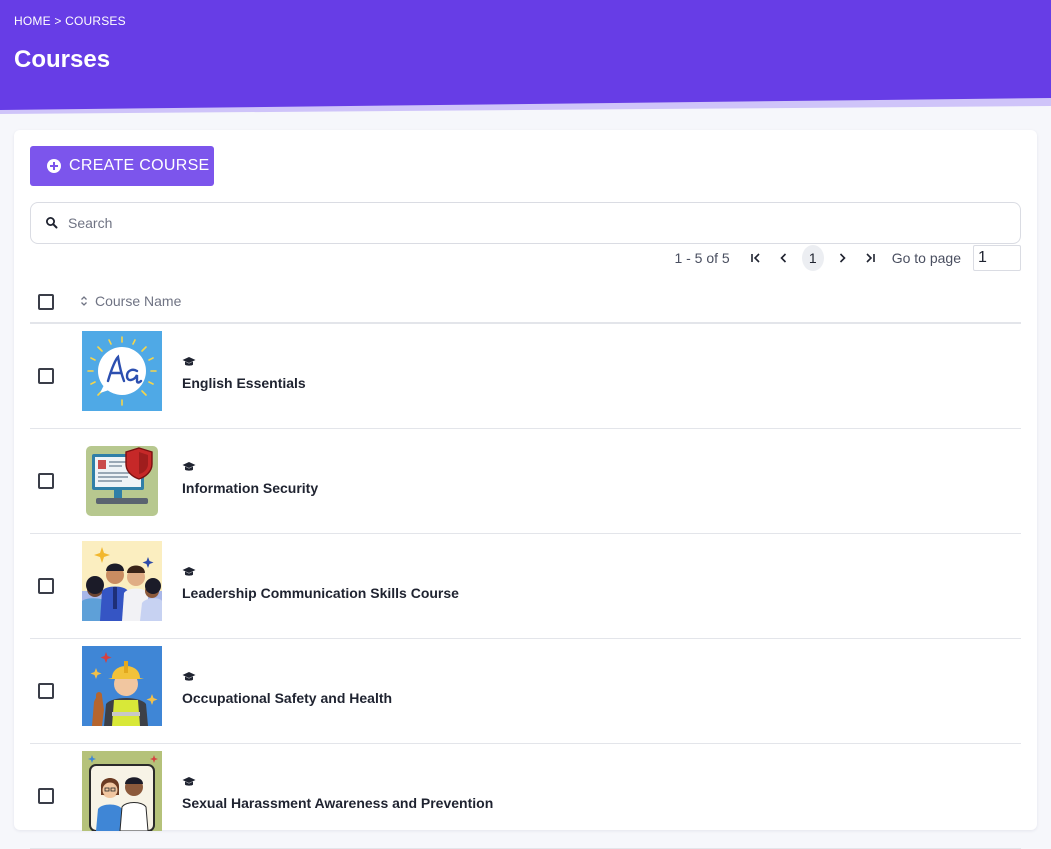  Describe the element at coordinates (250, 488) in the screenshot. I see `course-name-link: Information Security` at that location.